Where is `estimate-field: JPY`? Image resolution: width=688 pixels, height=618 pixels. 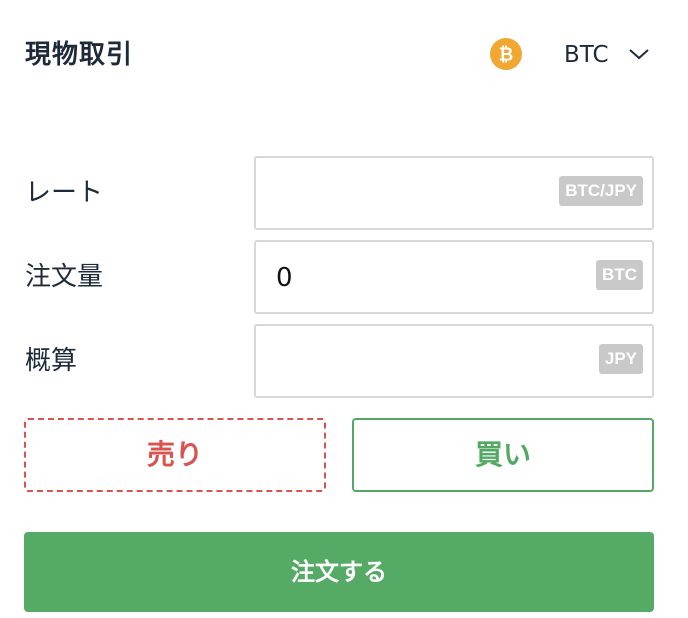
estimate-field: JPY is located at coordinates (454, 361).